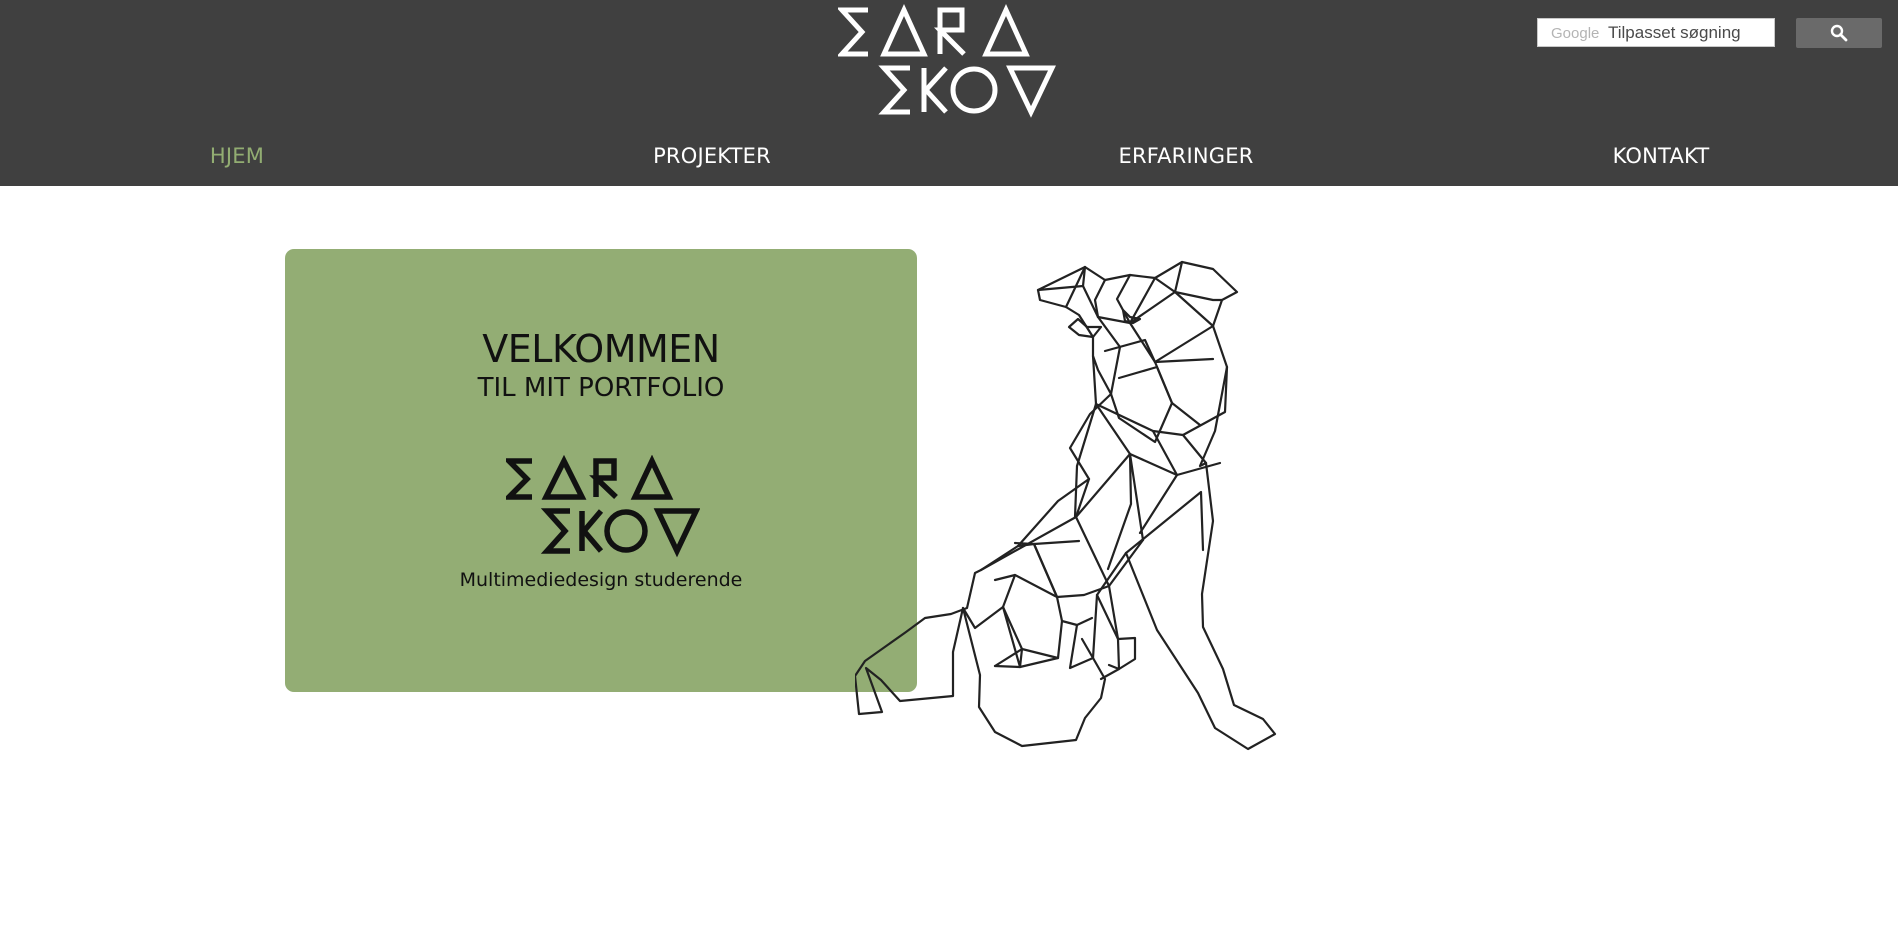  What do you see at coordinates (237, 156) in the screenshot?
I see `nav-item-hjem: HJEM` at bounding box center [237, 156].